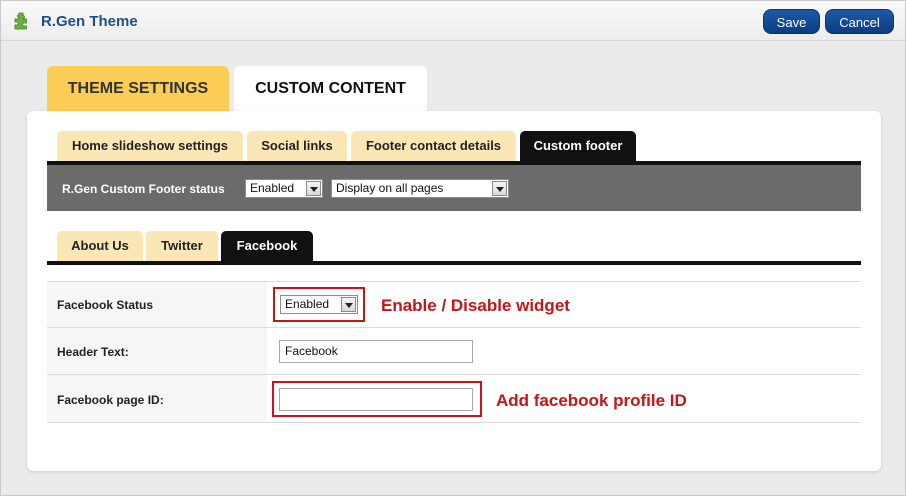  I want to click on facebook-page-id-label: Facebook page ID:, so click(110, 400).